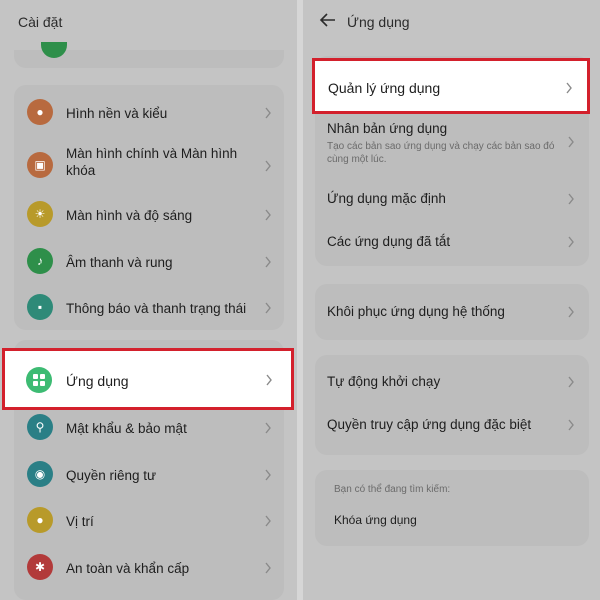 The height and width of the screenshot is (600, 600). Describe the element at coordinates (378, 22) in the screenshot. I see `page-title: Ứng dụng` at that location.